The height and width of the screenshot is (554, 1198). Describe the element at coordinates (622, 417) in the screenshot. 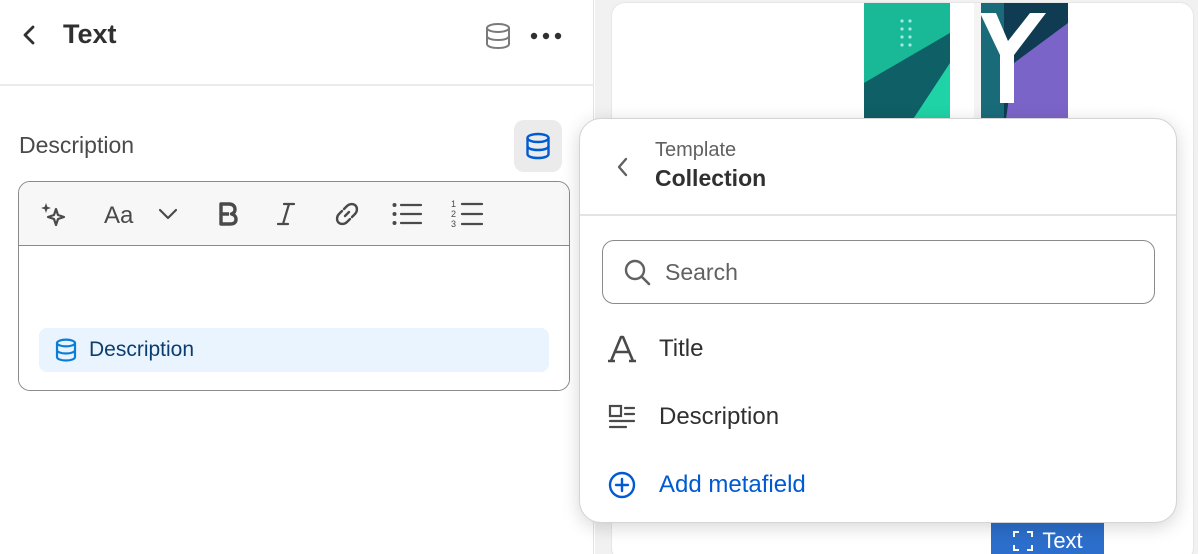

I see `text-block-icon` at that location.